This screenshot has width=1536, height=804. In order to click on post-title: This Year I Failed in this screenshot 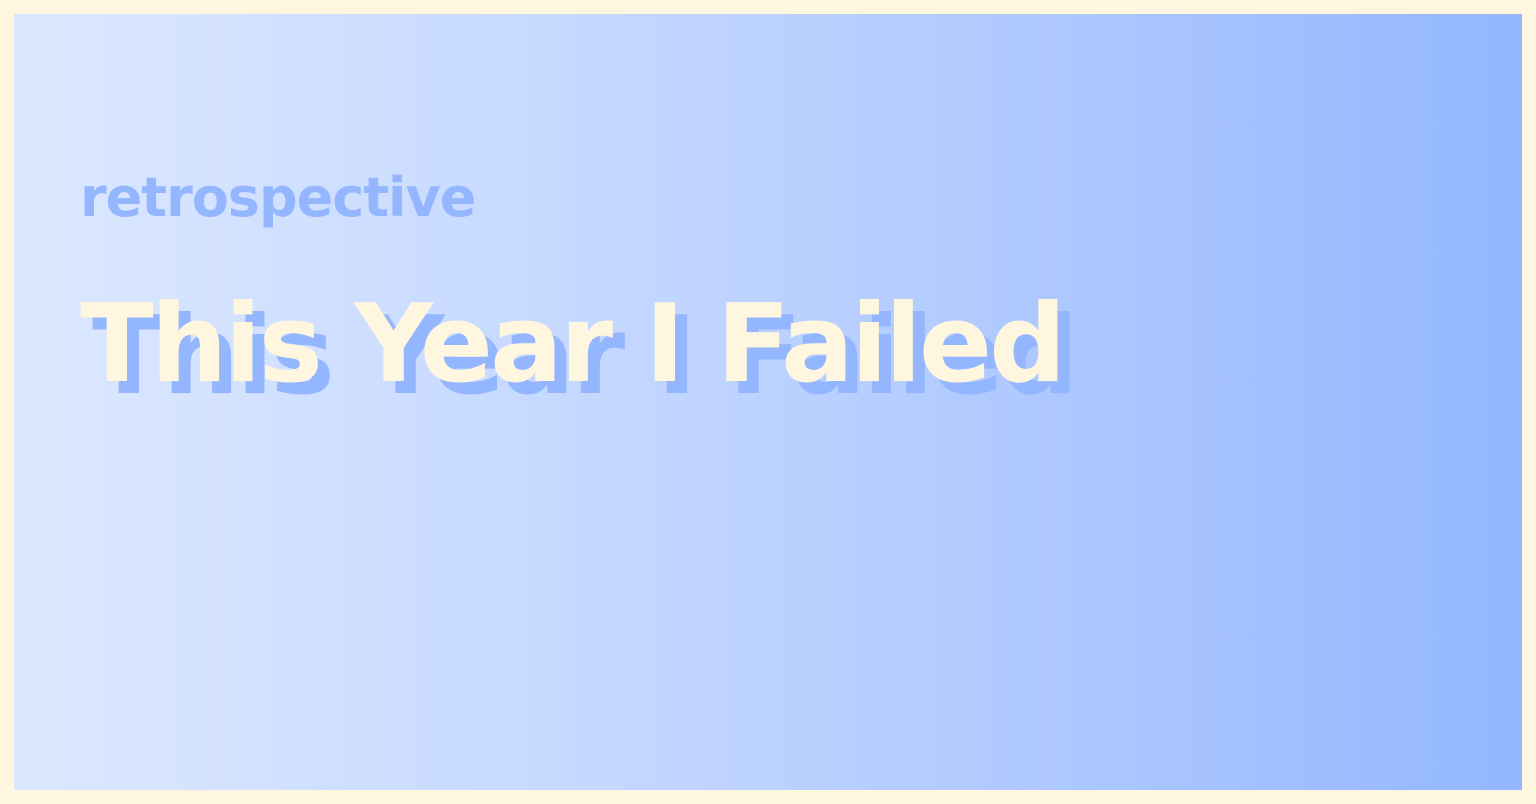, I will do `click(573, 344)`.